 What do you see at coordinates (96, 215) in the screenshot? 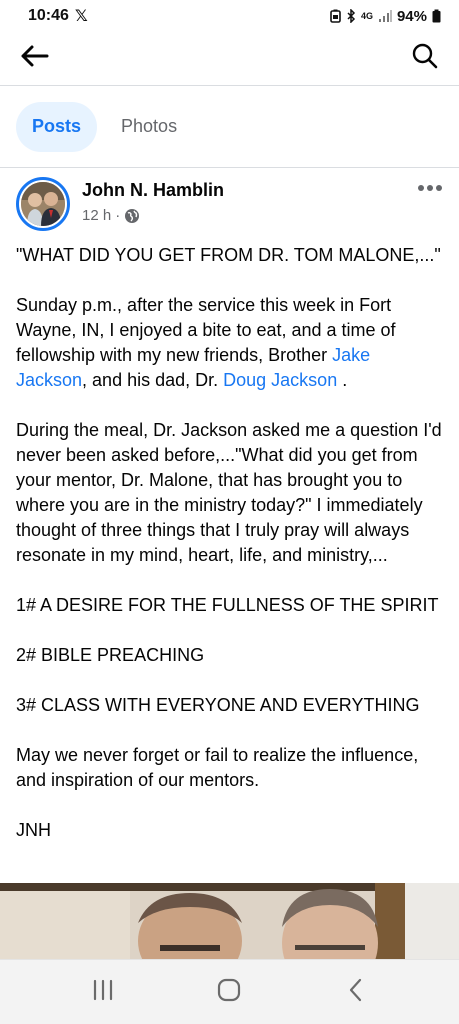
I see `post-time: 12 h` at bounding box center [96, 215].